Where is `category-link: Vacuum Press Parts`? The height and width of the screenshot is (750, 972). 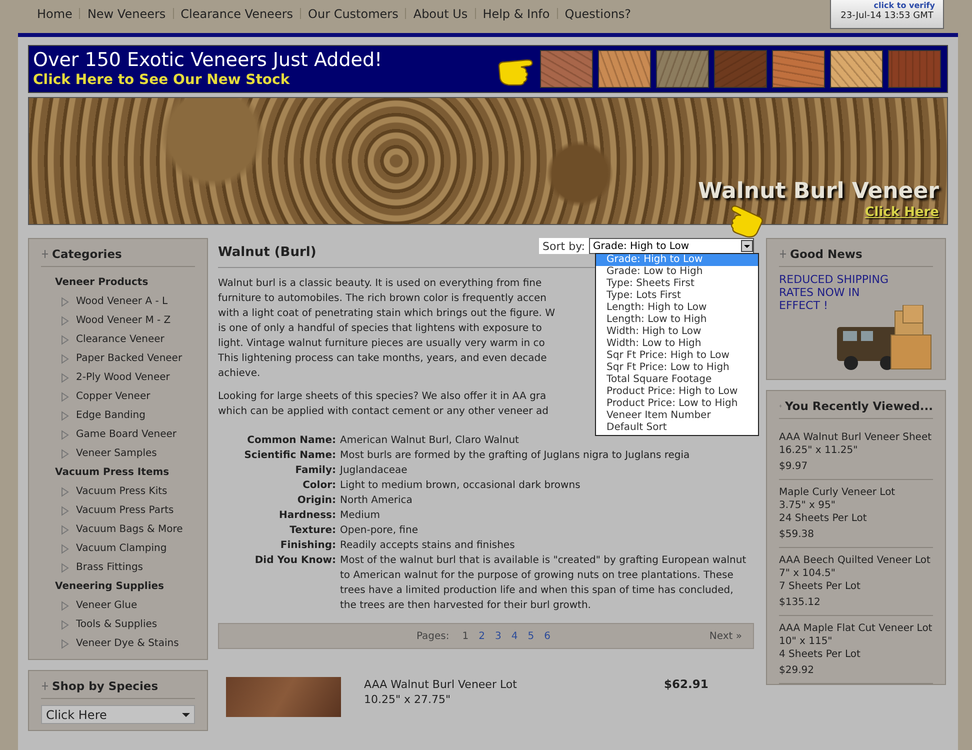 category-link: Vacuum Press Parts is located at coordinates (125, 510).